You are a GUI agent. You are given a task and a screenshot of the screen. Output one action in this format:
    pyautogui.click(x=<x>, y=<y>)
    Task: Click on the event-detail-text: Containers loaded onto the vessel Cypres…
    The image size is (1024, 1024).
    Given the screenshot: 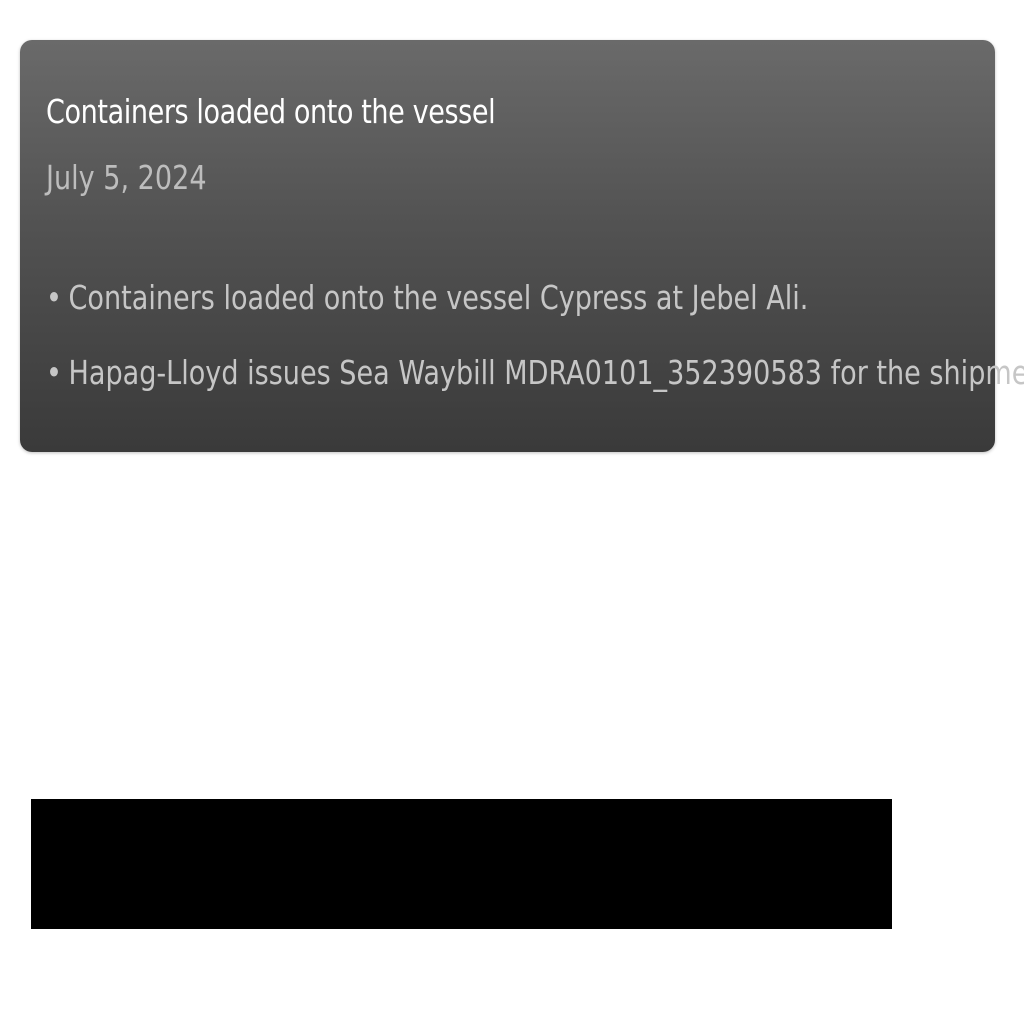 What is the action you would take?
    pyautogui.click(x=438, y=297)
    